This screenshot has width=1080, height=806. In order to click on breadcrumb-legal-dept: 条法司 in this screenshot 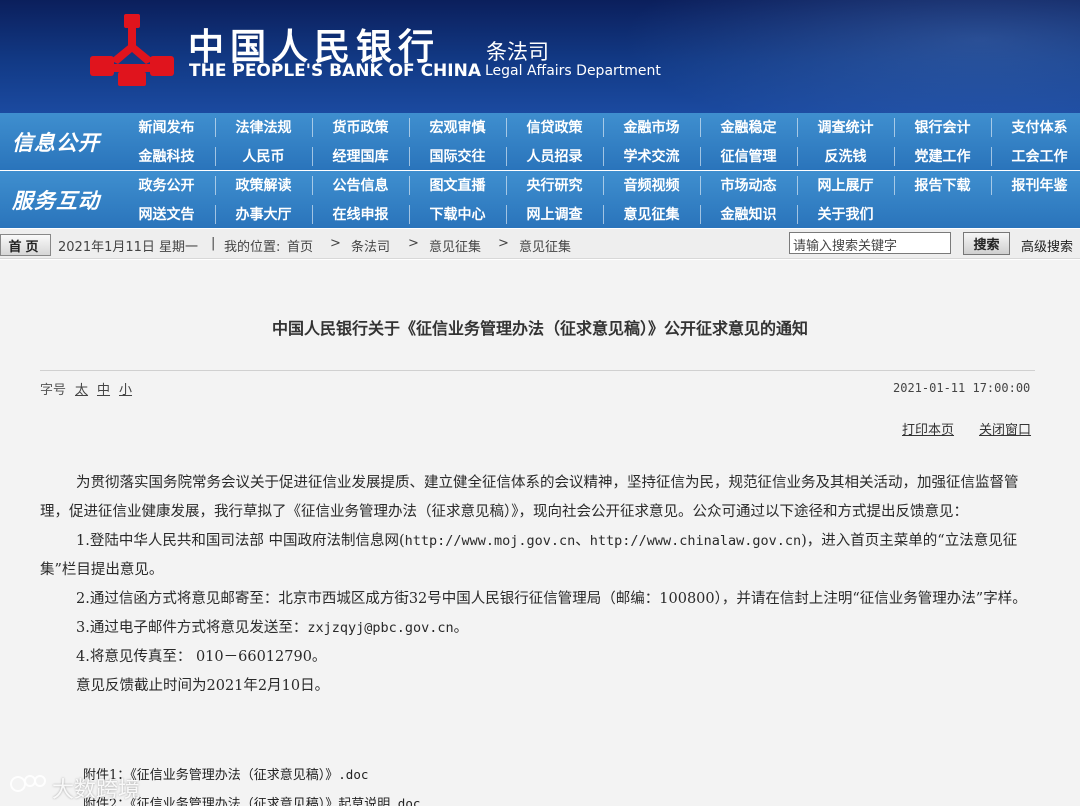, I will do `click(370, 245)`.